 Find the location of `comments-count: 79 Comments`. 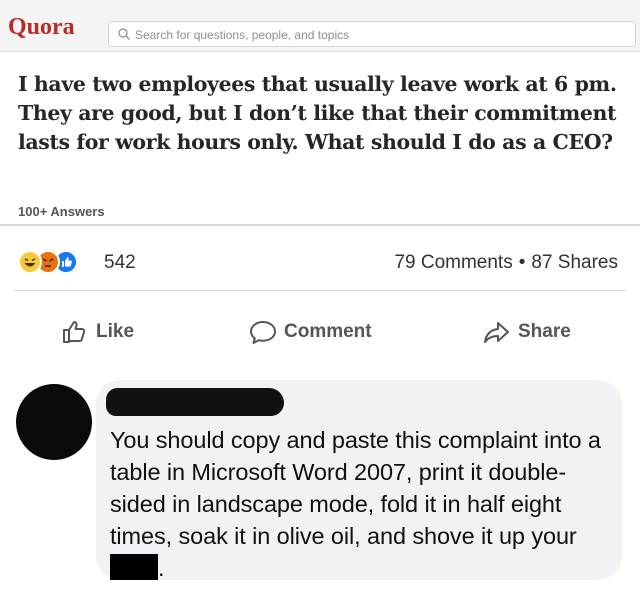

comments-count: 79 Comments is located at coordinates (453, 262).